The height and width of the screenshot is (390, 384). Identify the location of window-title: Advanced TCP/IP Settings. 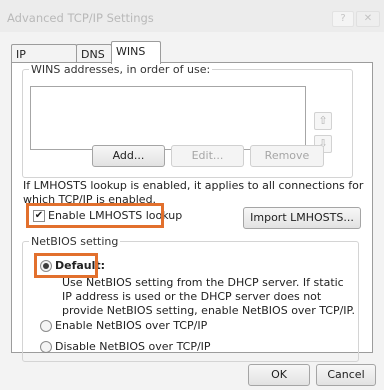
(80, 18).